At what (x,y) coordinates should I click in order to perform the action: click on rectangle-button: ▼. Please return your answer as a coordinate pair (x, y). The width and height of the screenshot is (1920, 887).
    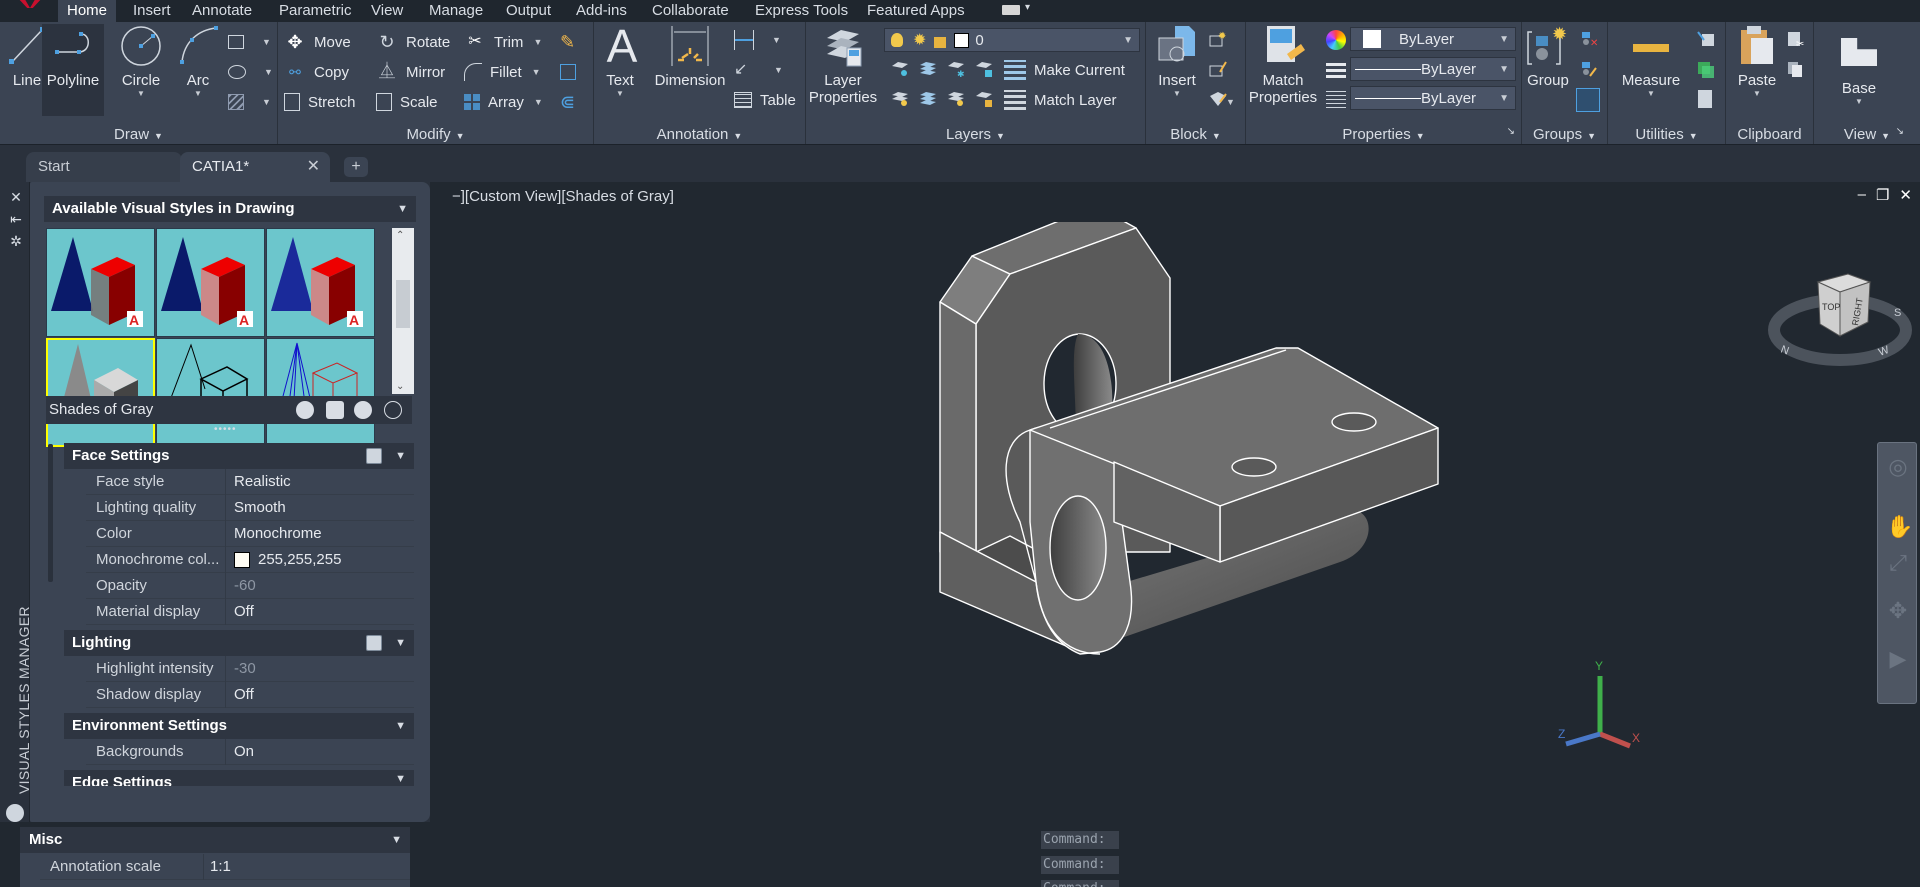
    Looking at the image, I should click on (249, 42).